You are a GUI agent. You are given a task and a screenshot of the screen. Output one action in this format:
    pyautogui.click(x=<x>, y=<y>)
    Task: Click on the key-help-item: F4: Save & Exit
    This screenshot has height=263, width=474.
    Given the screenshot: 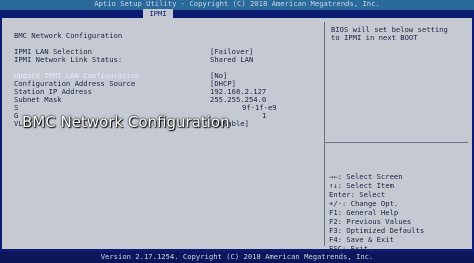 What is the action you would take?
    pyautogui.click(x=361, y=239)
    